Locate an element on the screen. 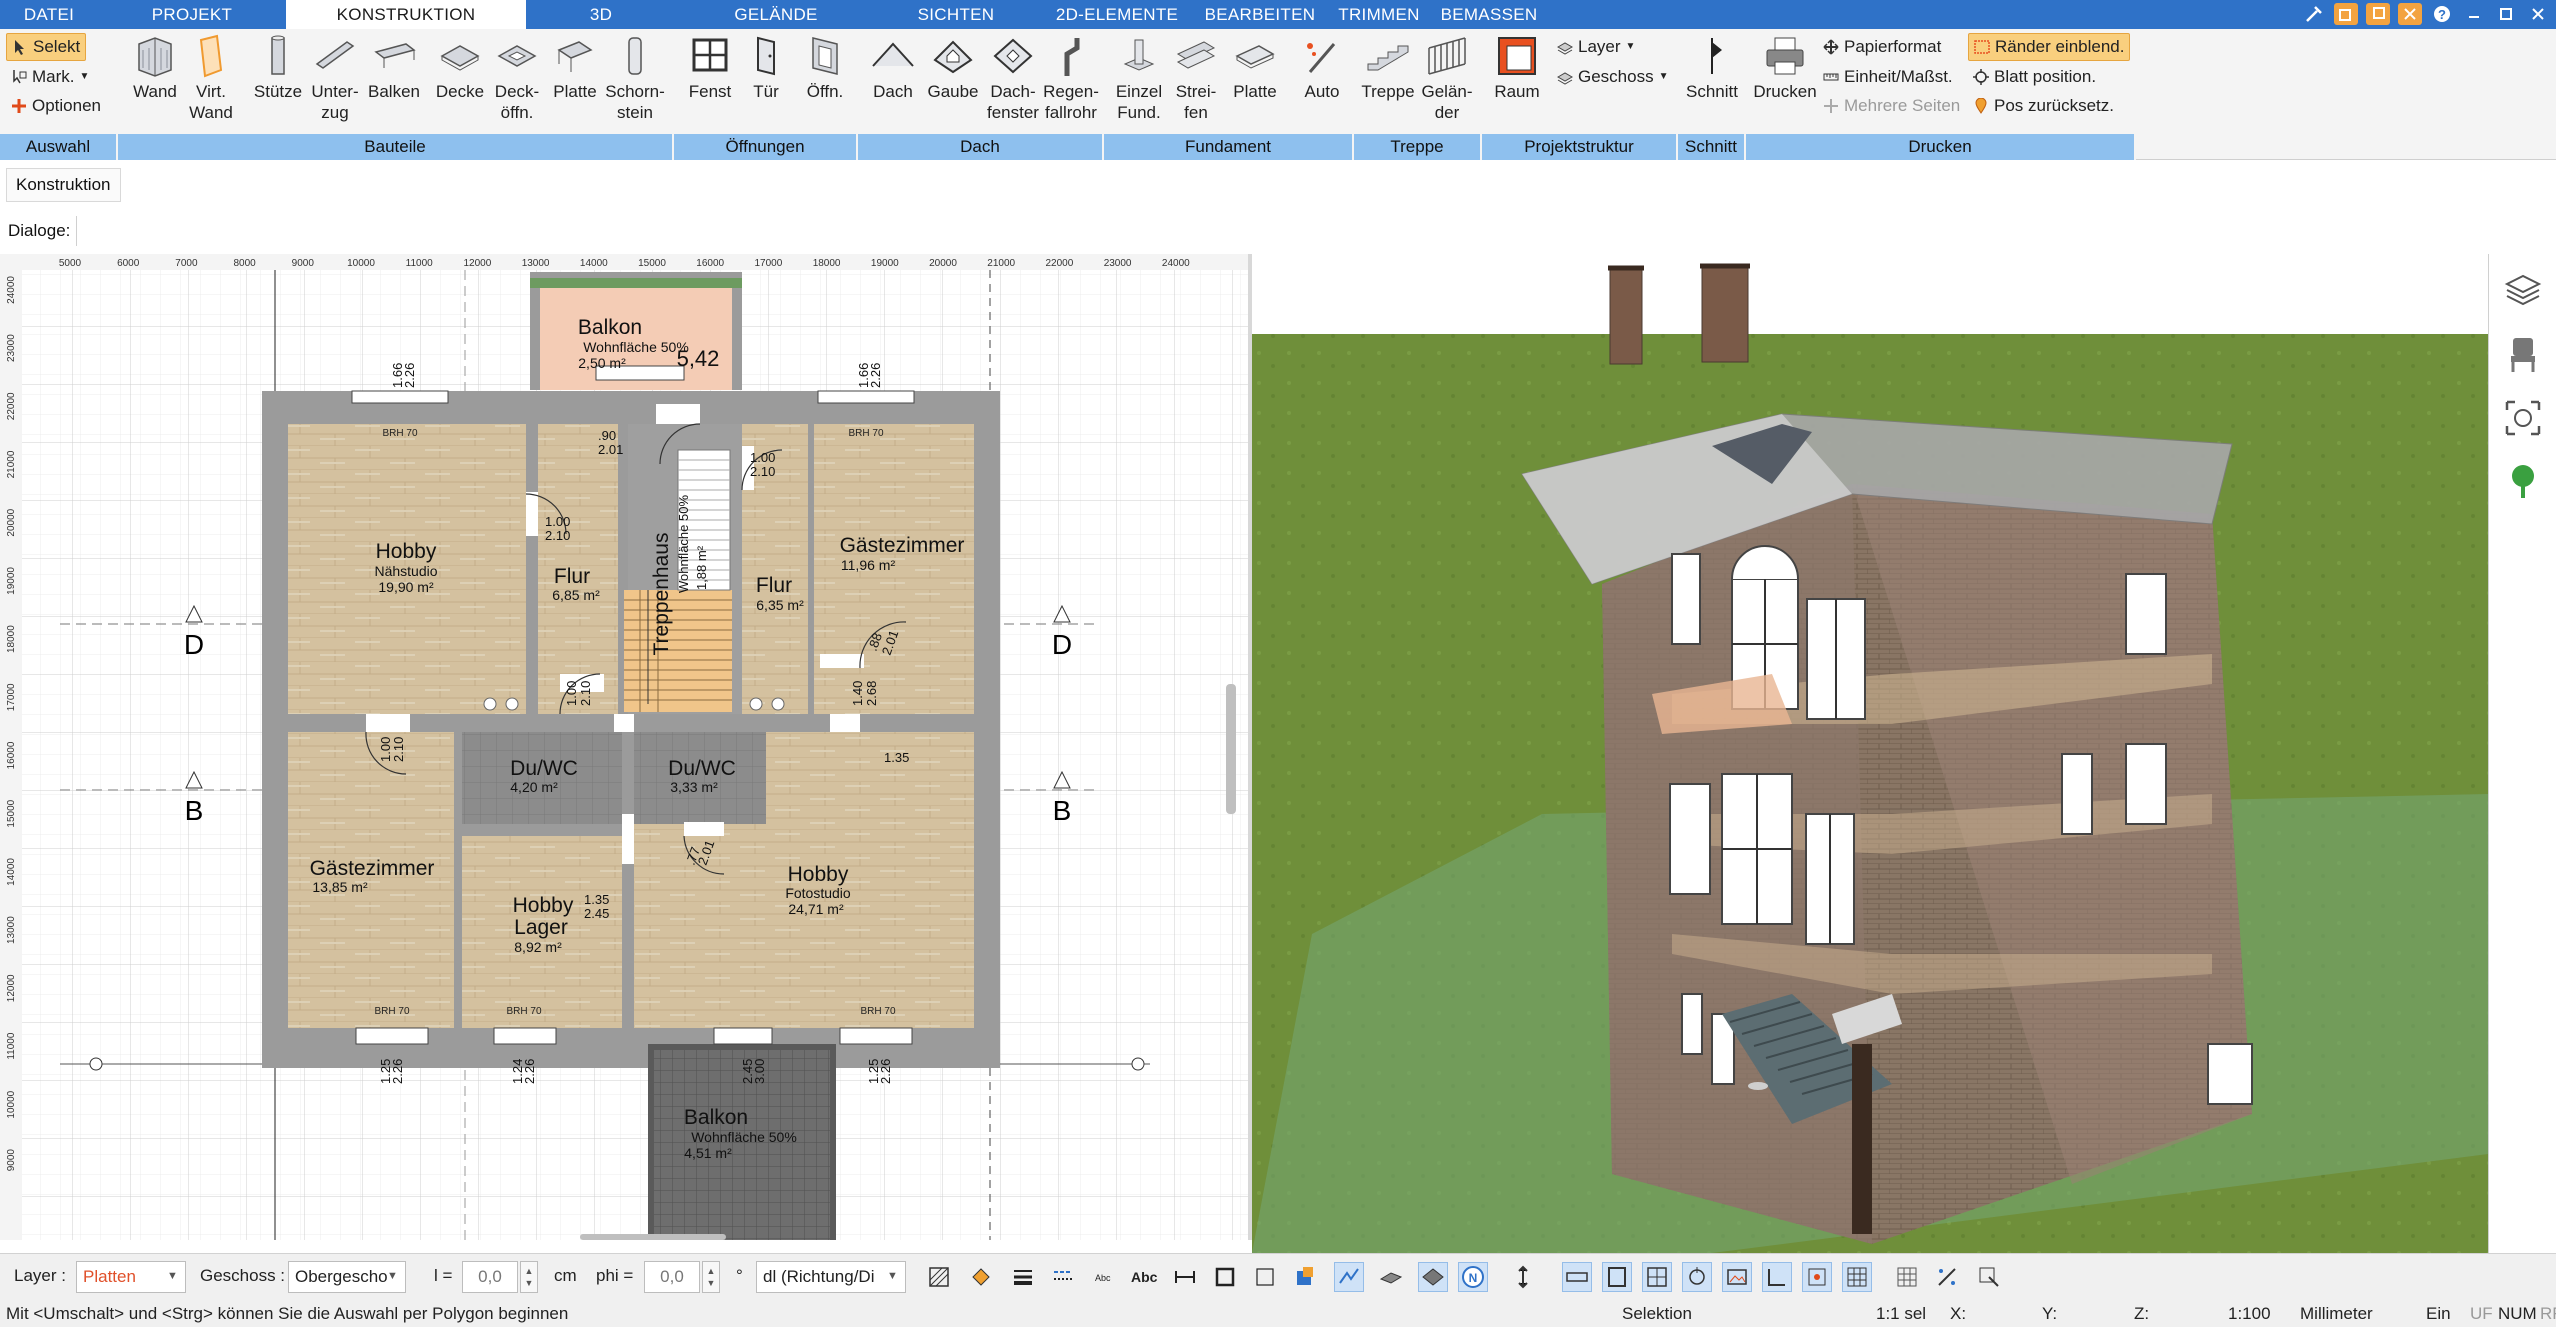 Image resolution: width=2556 pixels, height=1327 pixels. auto-button: Auto is located at coordinates (1322, 67).